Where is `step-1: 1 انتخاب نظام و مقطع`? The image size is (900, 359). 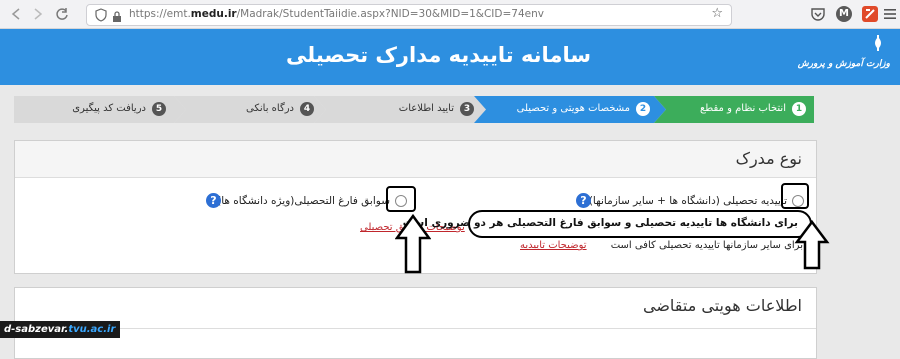 step-1: 1 انتخاب نظام و مقطع is located at coordinates (734, 109).